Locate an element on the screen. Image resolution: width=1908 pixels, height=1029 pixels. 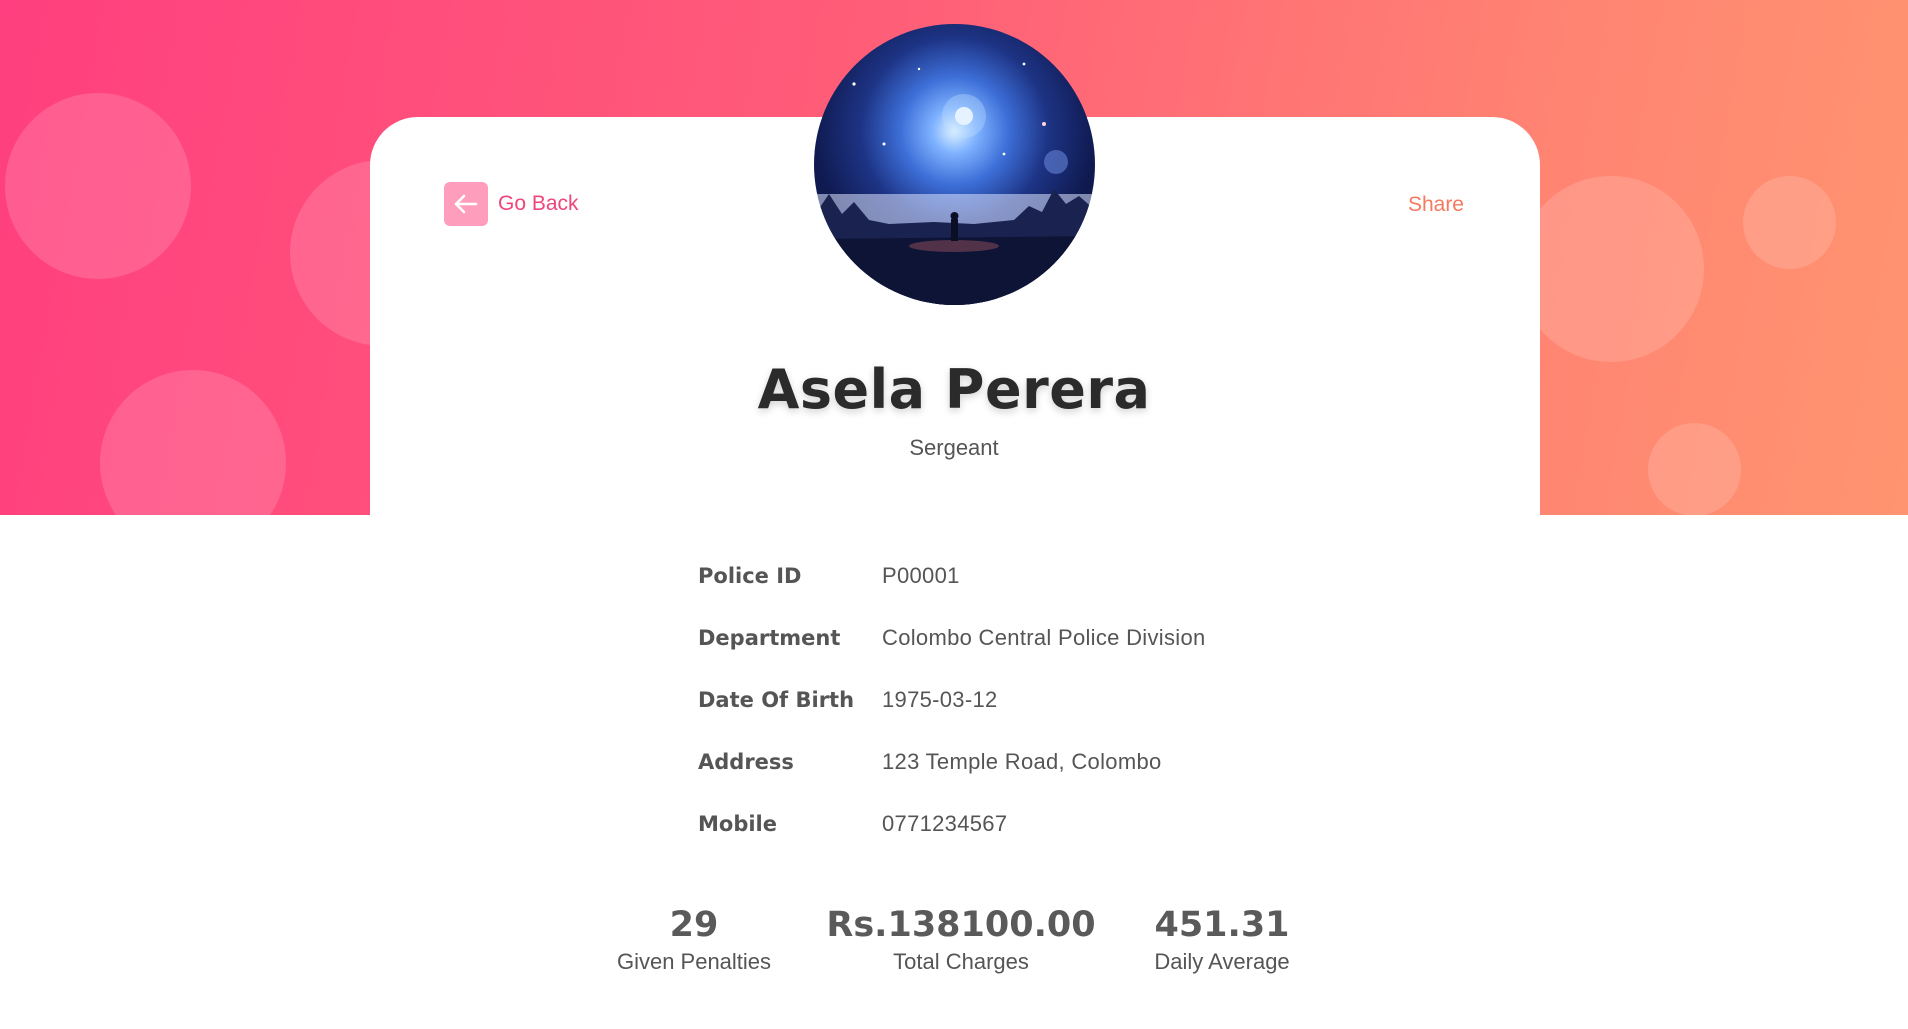
detail-label: Police ID is located at coordinates (750, 576).